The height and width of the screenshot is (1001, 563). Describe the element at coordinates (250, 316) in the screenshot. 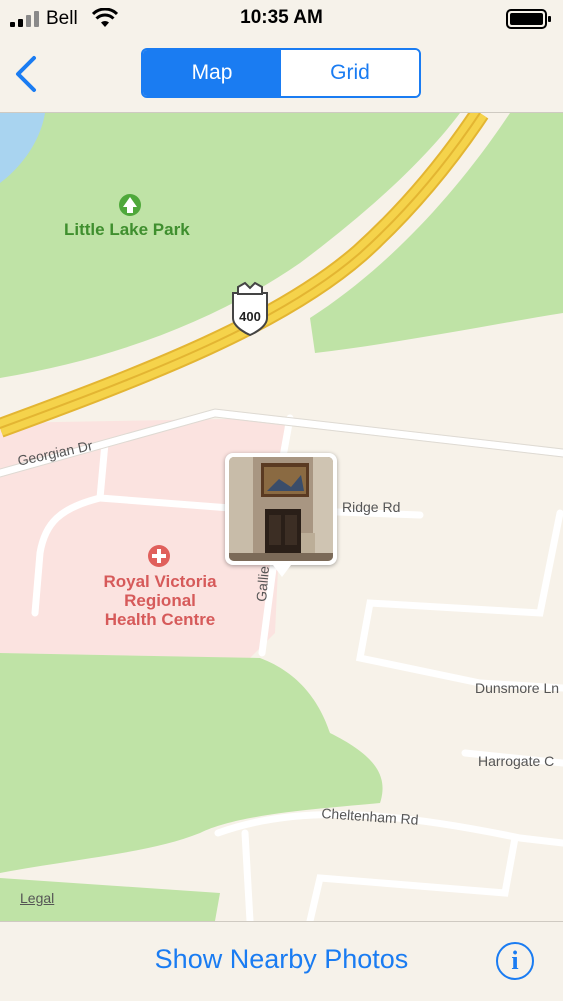

I see `highway-shield-number: 400` at that location.